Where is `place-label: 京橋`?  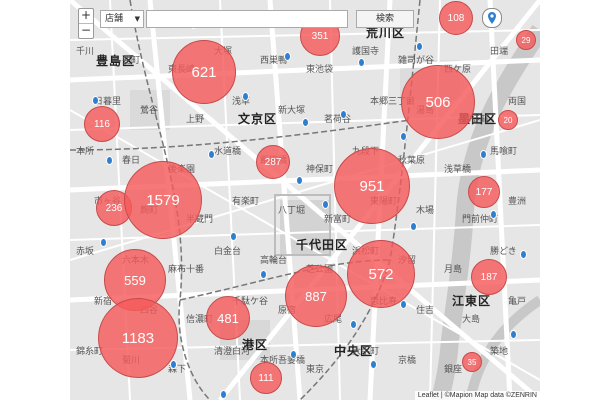 place-label: 京橋 is located at coordinates (407, 361).